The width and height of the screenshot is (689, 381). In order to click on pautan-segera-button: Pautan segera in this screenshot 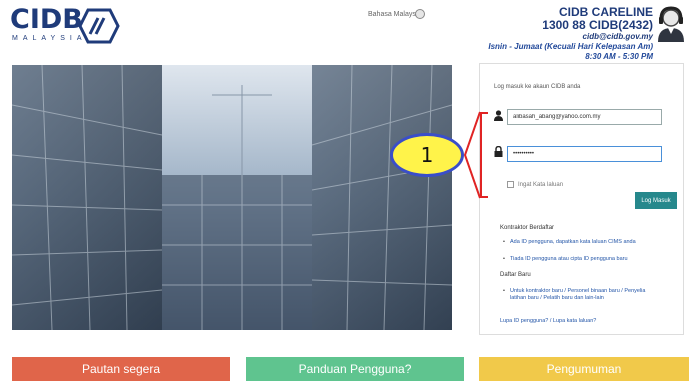, I will do `click(121, 369)`.